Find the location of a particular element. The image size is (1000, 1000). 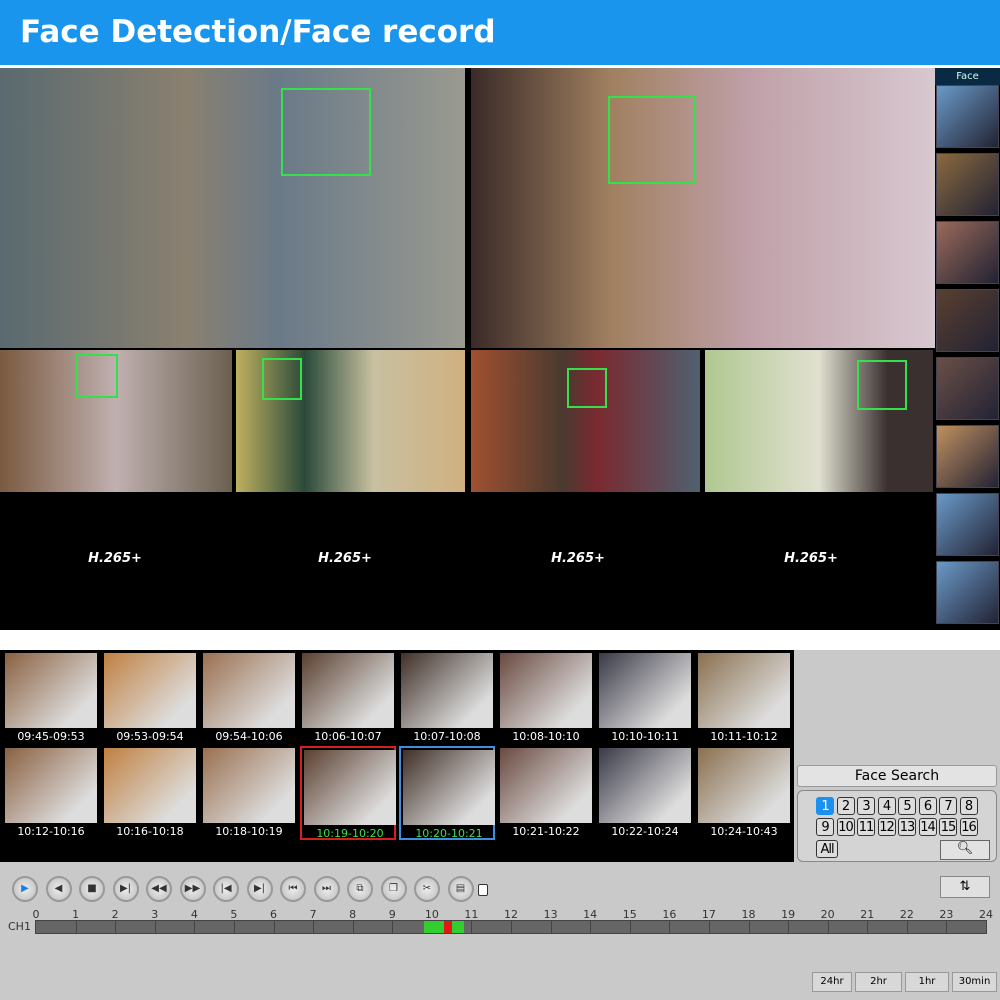

face-thumbnail: 10:10-10:11 is located at coordinates (645, 698).